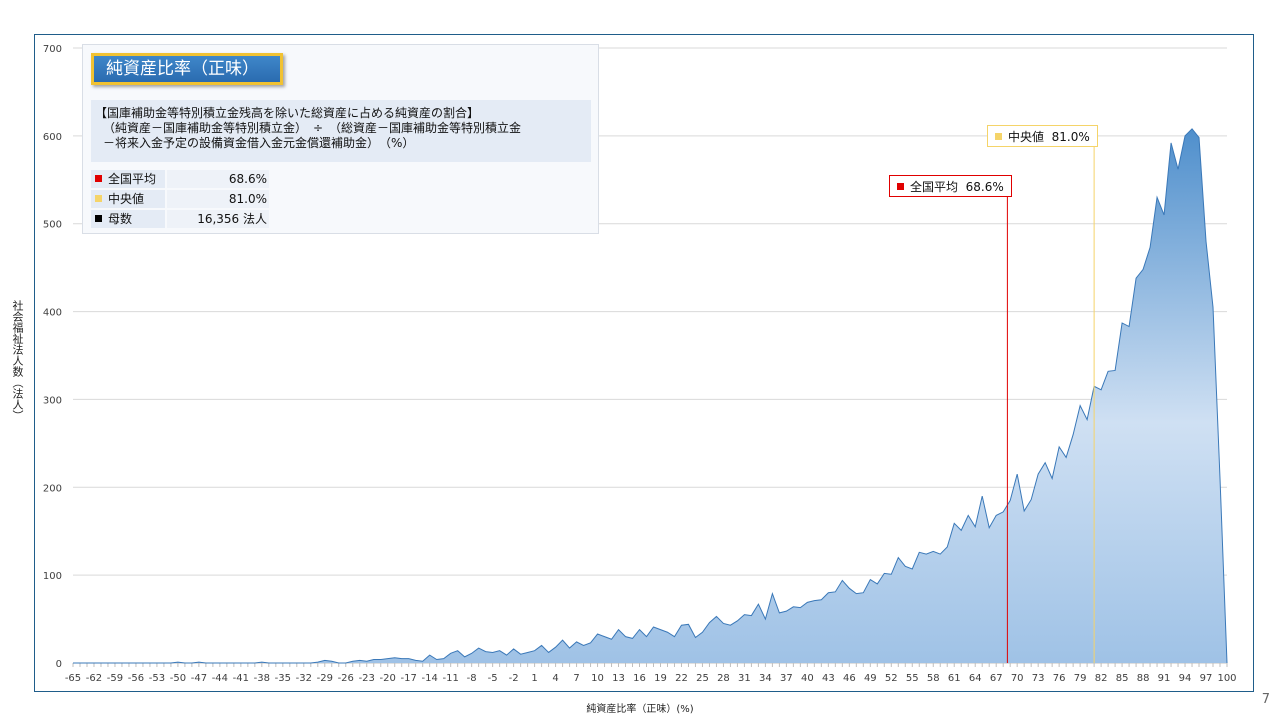 The height and width of the screenshot is (720, 1280). I want to click on x-tick-label: -8, so click(472, 678).